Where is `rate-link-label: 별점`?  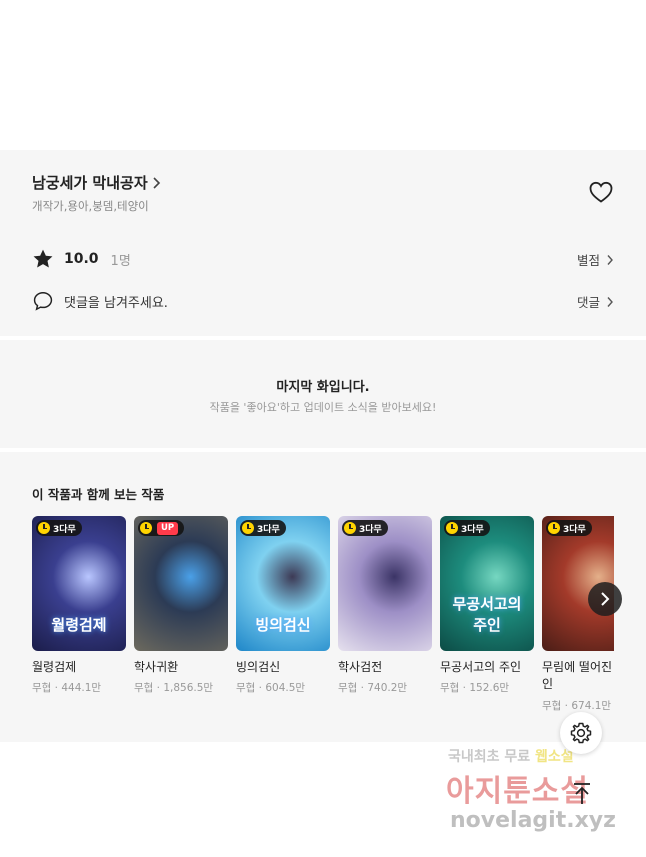
rate-link-label: 별점 is located at coordinates (588, 260).